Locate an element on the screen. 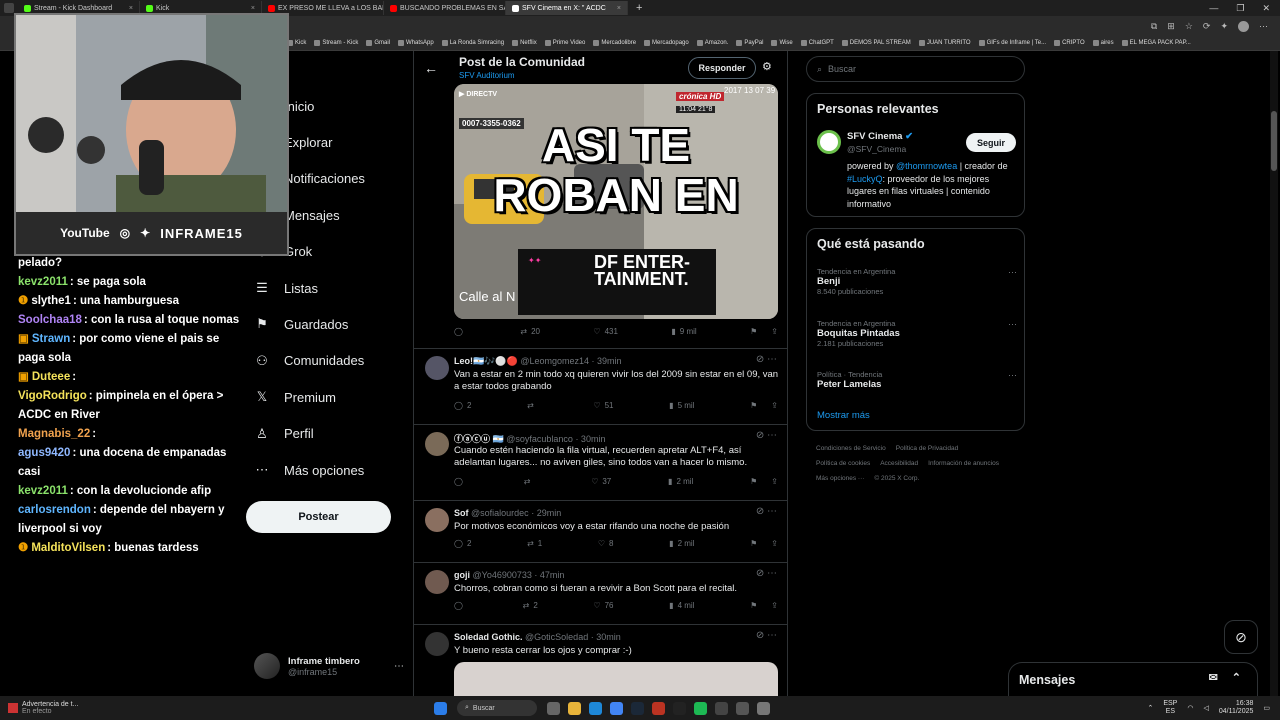 The image size is (1280, 720). explorer-icon is located at coordinates (574, 708).